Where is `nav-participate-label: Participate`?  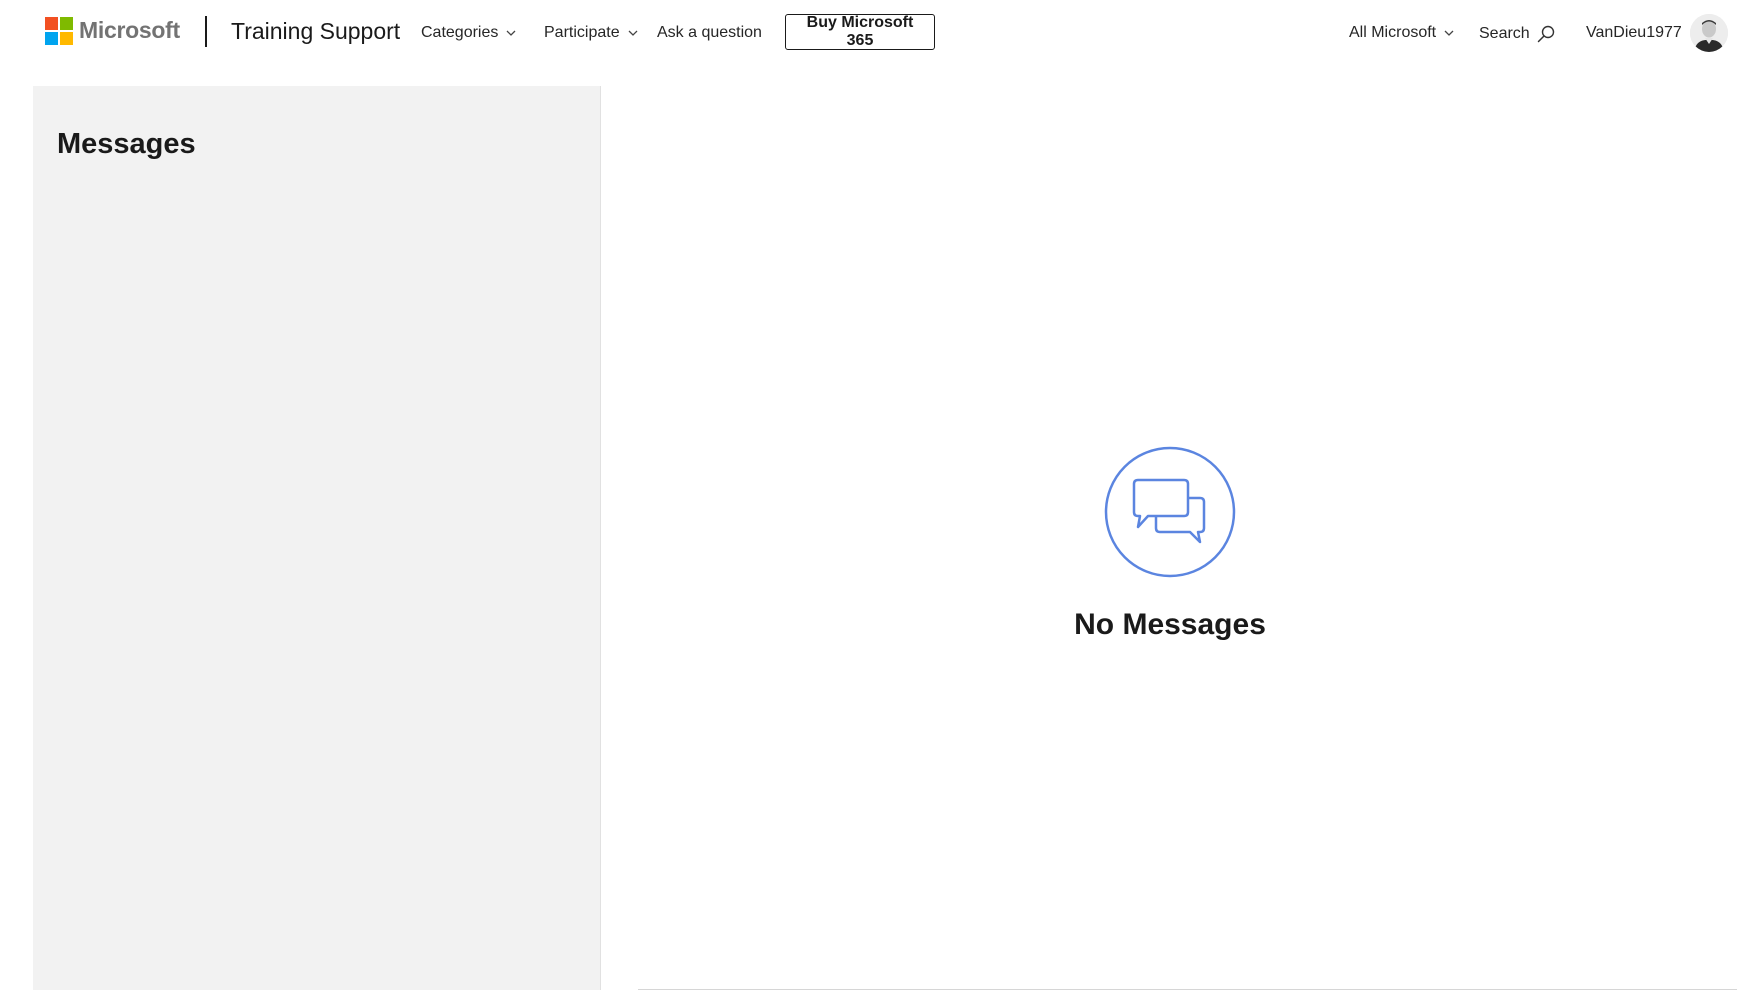 nav-participate-label: Participate is located at coordinates (582, 32).